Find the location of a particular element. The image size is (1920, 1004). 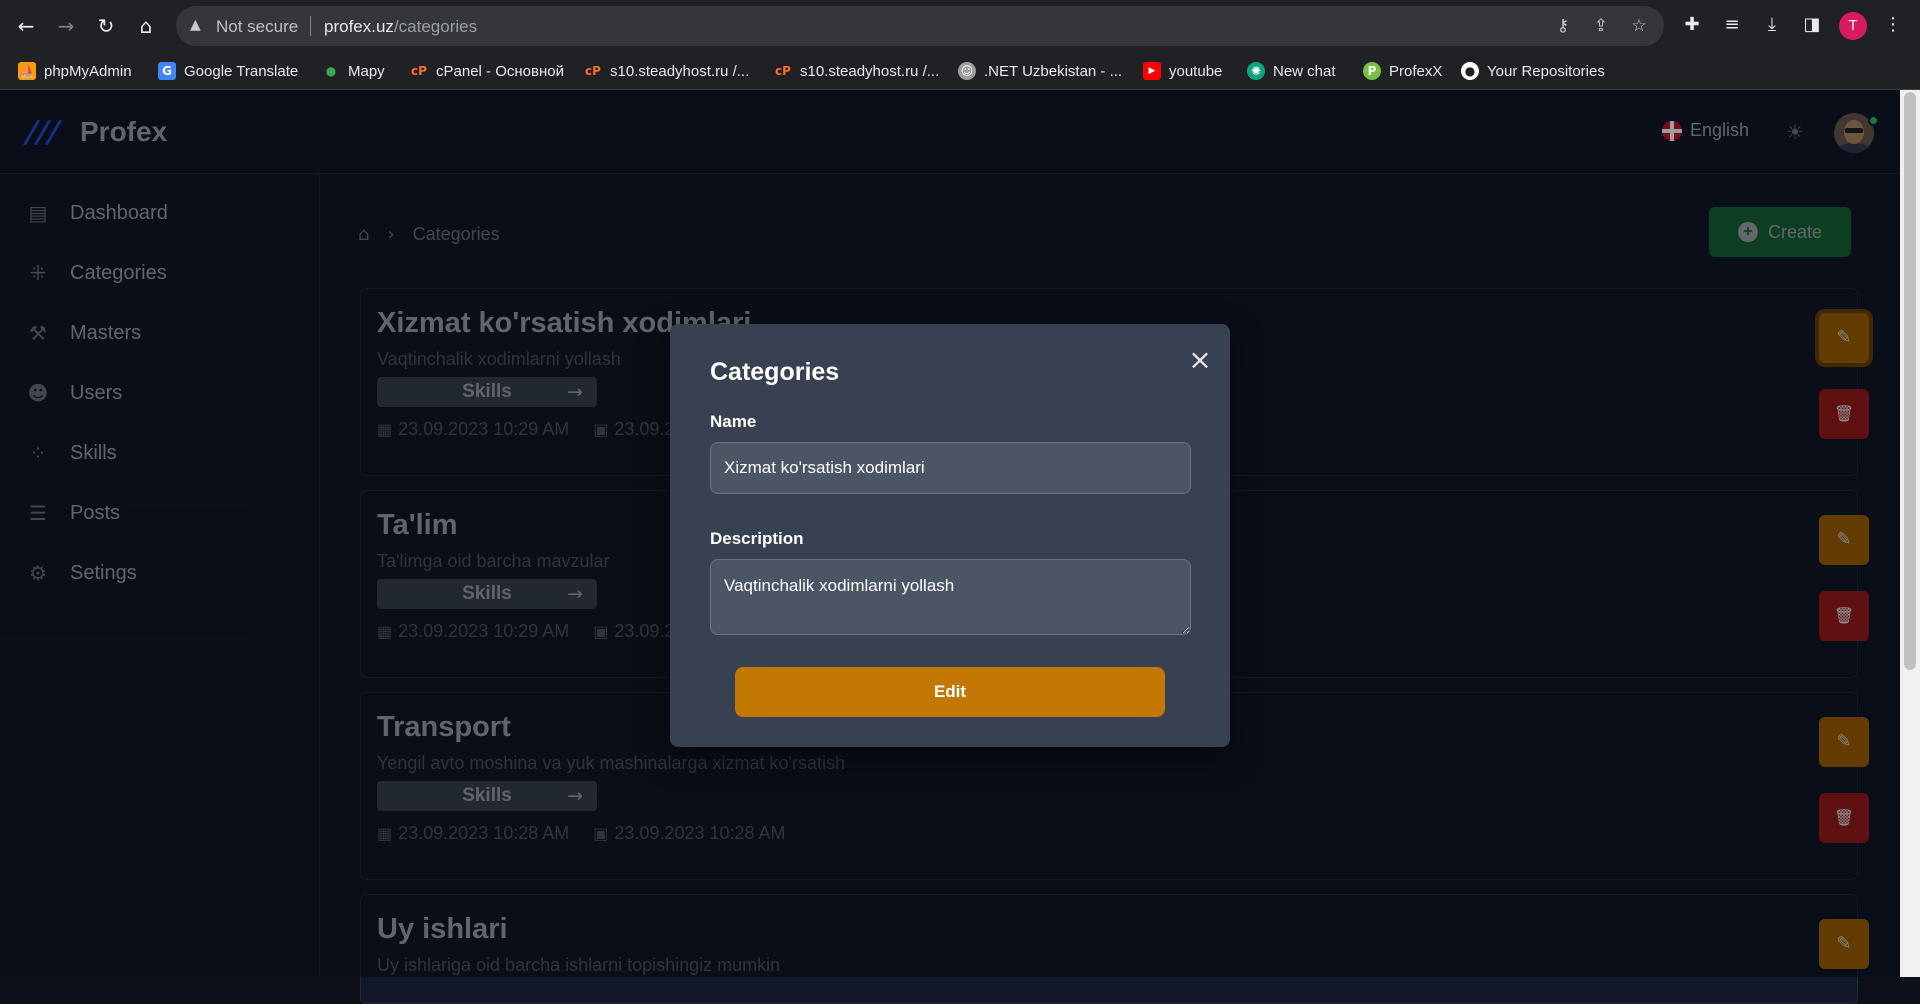

google-translate-icon: G is located at coordinates (167, 71).